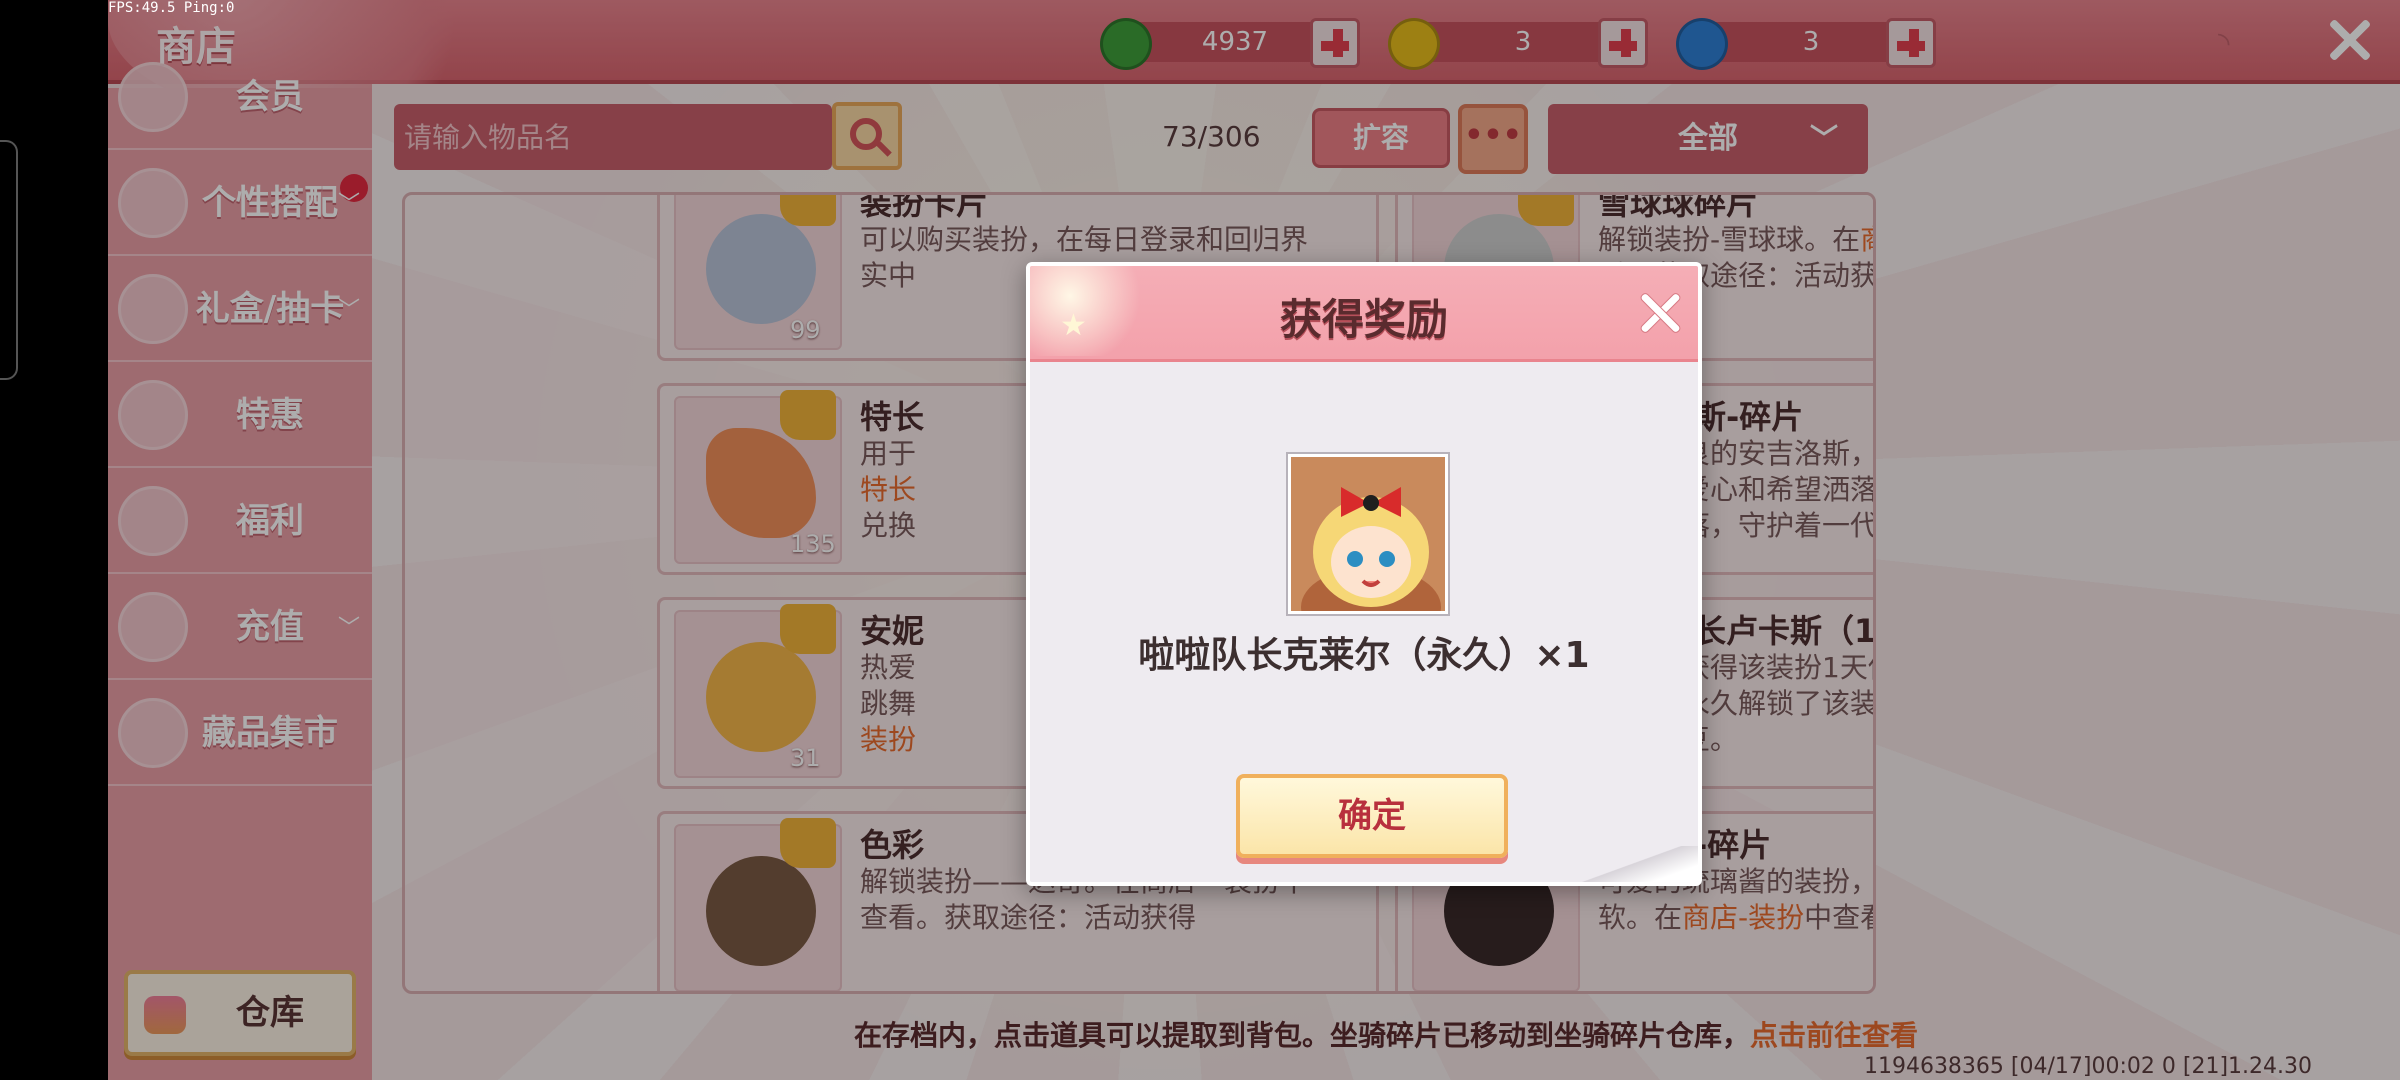 The image size is (2400, 1080). I want to click on reward-item-thumbnail, so click(1368, 534).